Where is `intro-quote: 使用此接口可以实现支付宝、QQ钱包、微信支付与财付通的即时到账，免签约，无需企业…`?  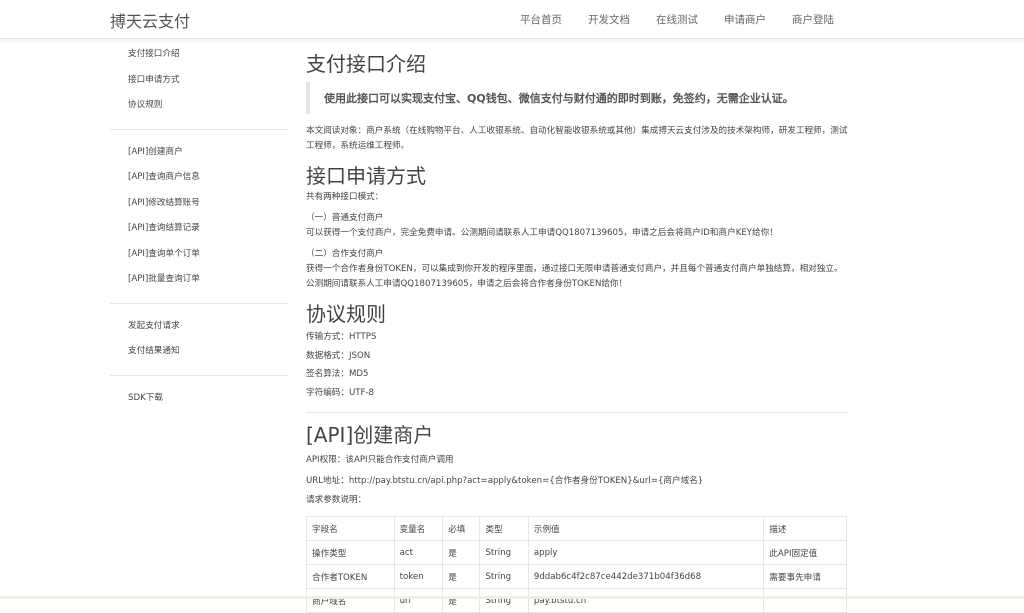
intro-quote: 使用此接口可以实现支付宝、QQ钱包、微信支付与财付通的即时到账，免签约，无需企业… is located at coordinates (577, 98).